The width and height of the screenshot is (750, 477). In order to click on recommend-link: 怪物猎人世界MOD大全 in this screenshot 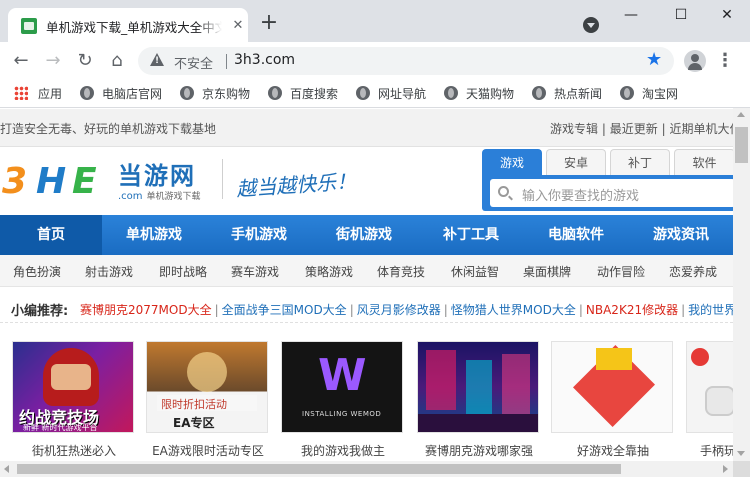, I will do `click(513, 310)`.